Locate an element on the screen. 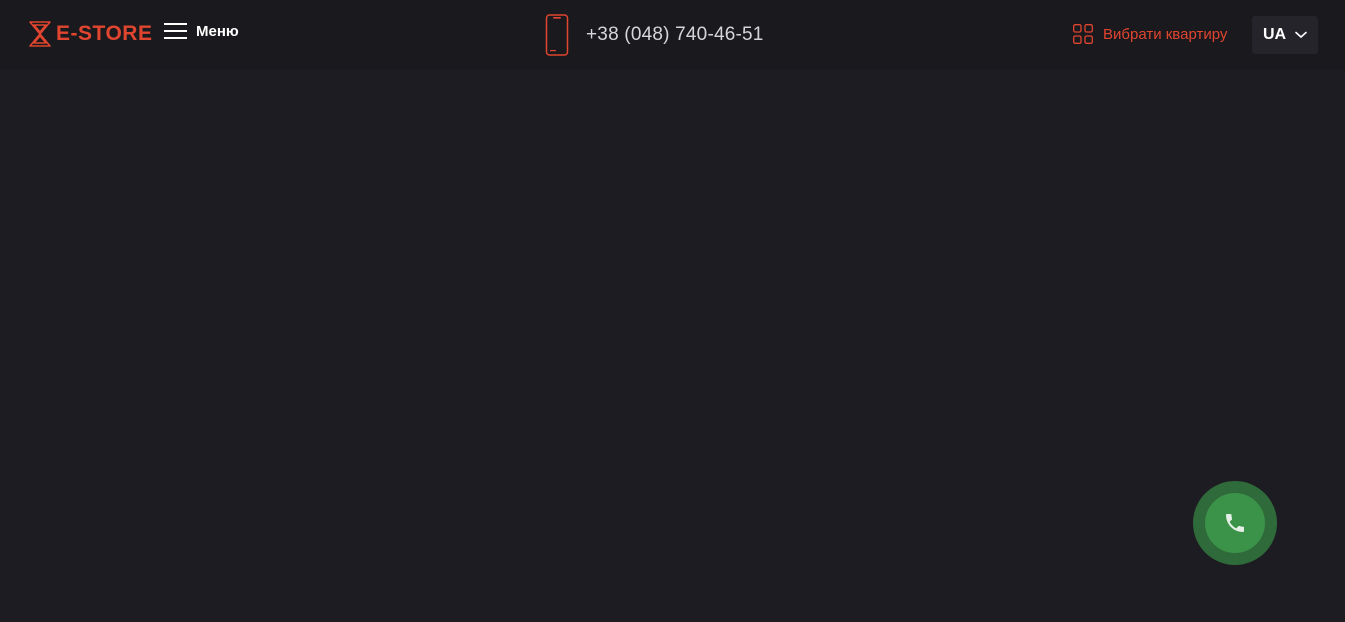 The image size is (1345, 622). grid-icon is located at coordinates (1083, 34).